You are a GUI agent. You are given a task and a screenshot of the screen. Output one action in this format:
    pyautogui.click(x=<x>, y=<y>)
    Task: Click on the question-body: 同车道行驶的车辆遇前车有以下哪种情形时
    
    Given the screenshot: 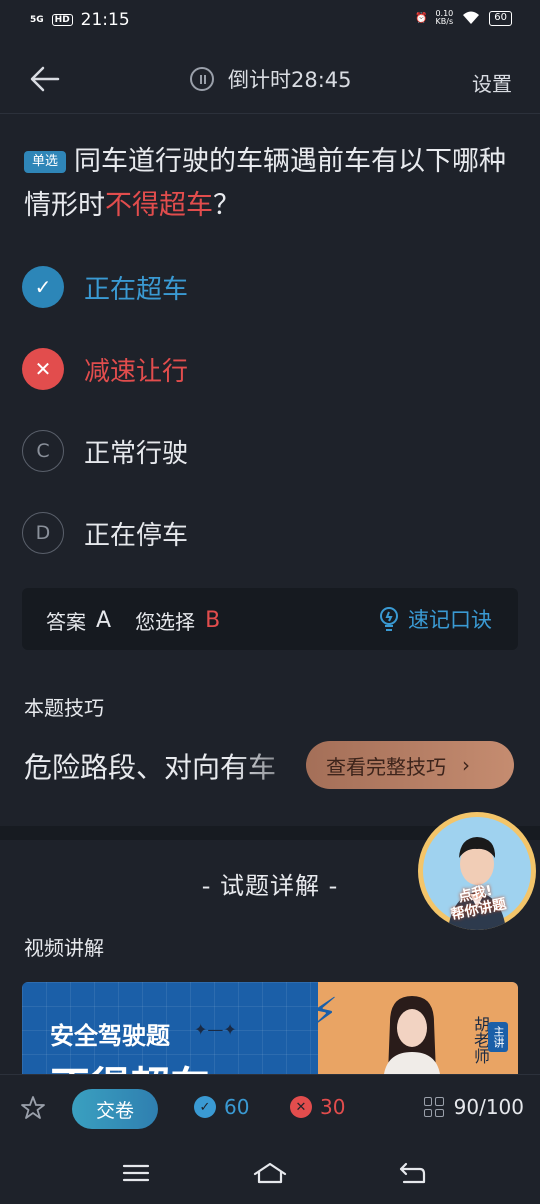 What is the action you would take?
    pyautogui.click(x=265, y=183)
    